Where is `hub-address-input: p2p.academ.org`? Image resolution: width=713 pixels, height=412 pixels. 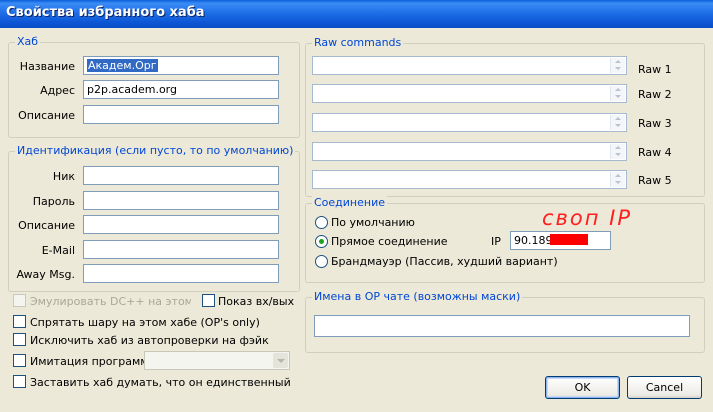
hub-address-input: p2p.academ.org is located at coordinates (181, 89).